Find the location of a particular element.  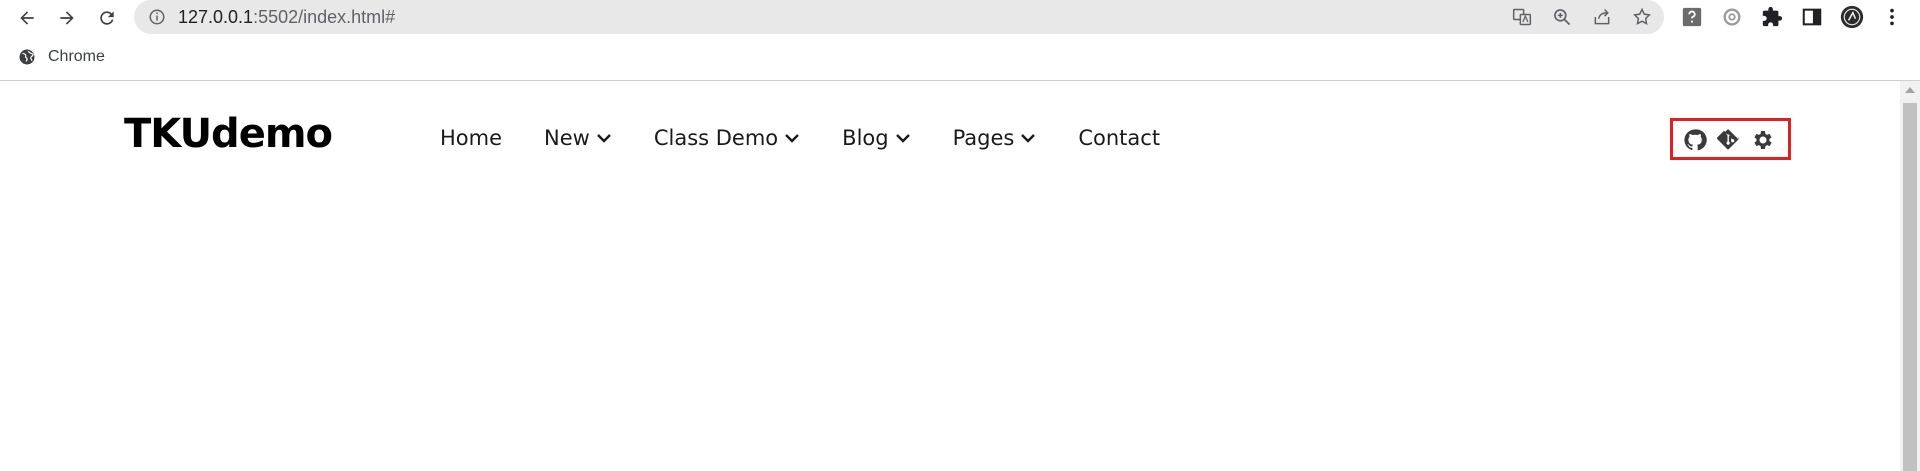

globe-icon is located at coordinates (27, 57).